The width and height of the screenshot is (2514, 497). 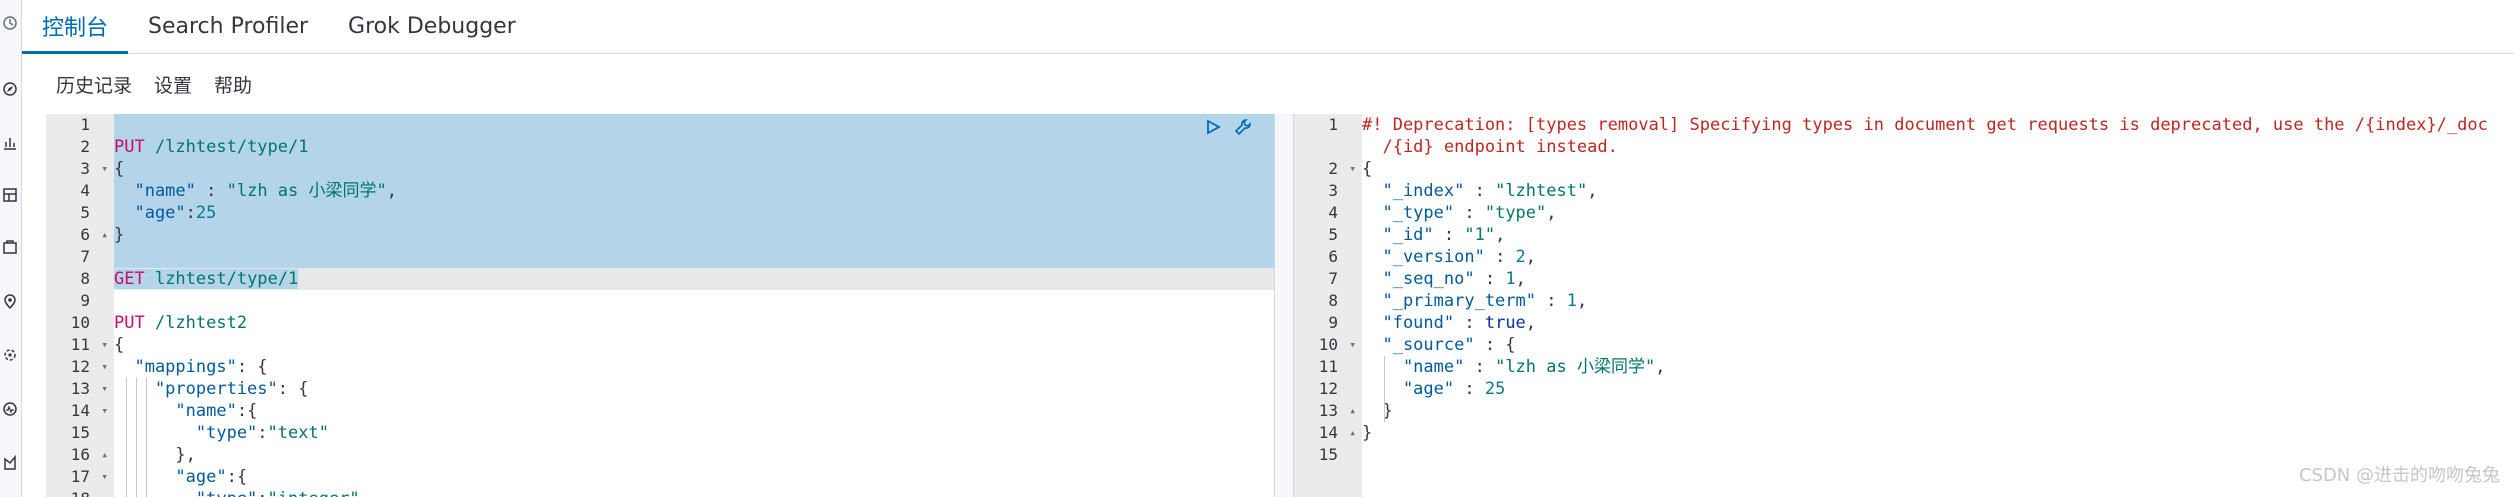 I want to click on line-number: 8, so click(x=80, y=279).